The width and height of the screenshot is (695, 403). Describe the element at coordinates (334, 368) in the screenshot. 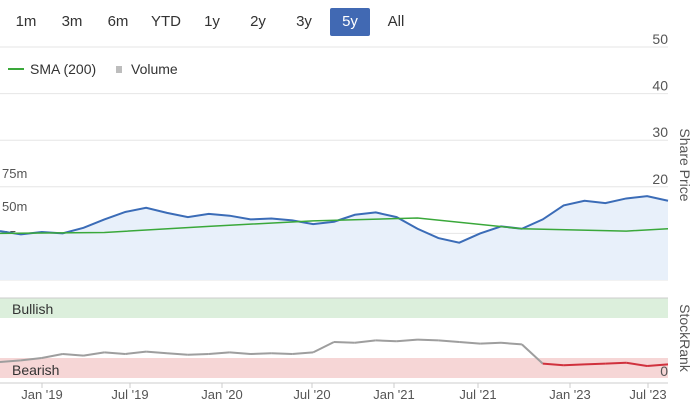

I see `bearish-band` at that location.